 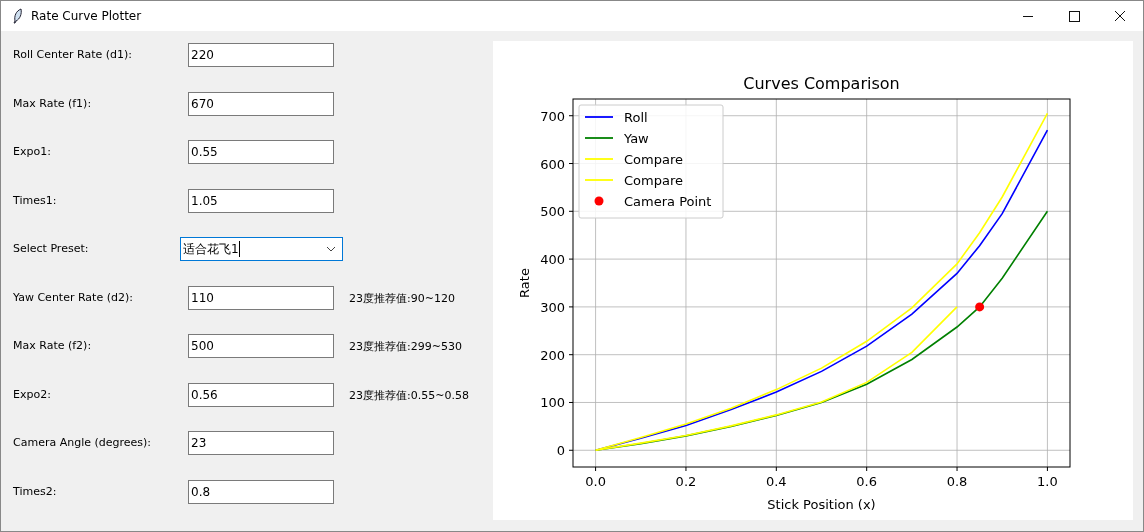 I want to click on feather-icon, so click(x=18, y=16).